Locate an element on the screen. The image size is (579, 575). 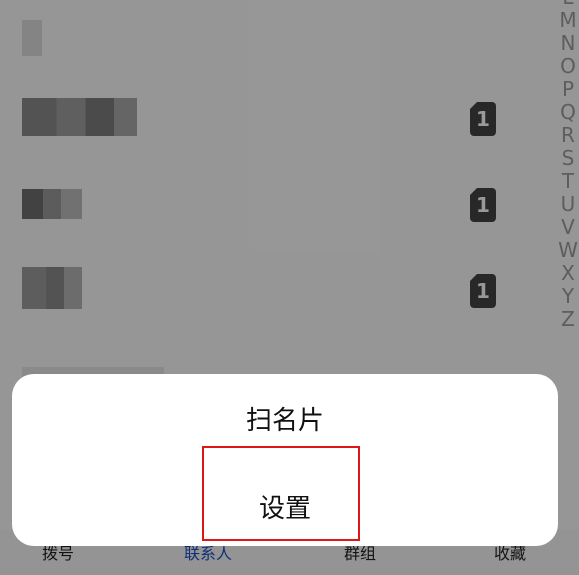
scan-business-card-option: 扫名片 is located at coordinates (285, 418).